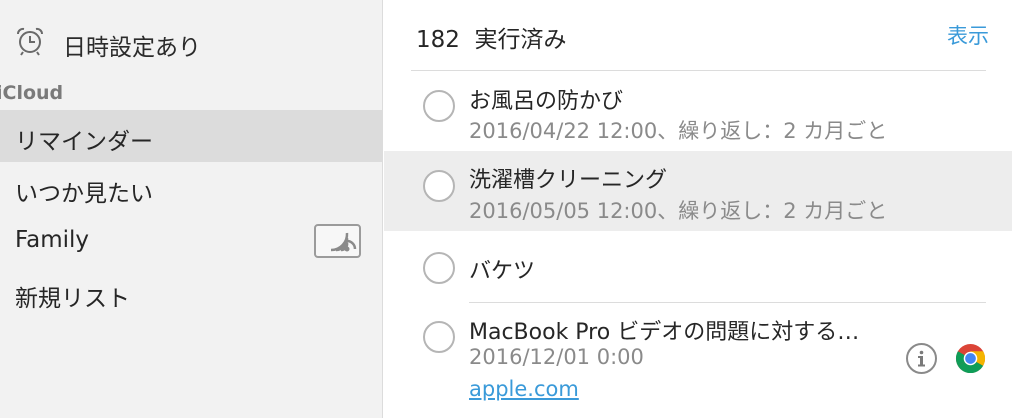 This screenshot has height=418, width=1012. I want to click on sidebar-item-label: 新規リスト, so click(72, 299).